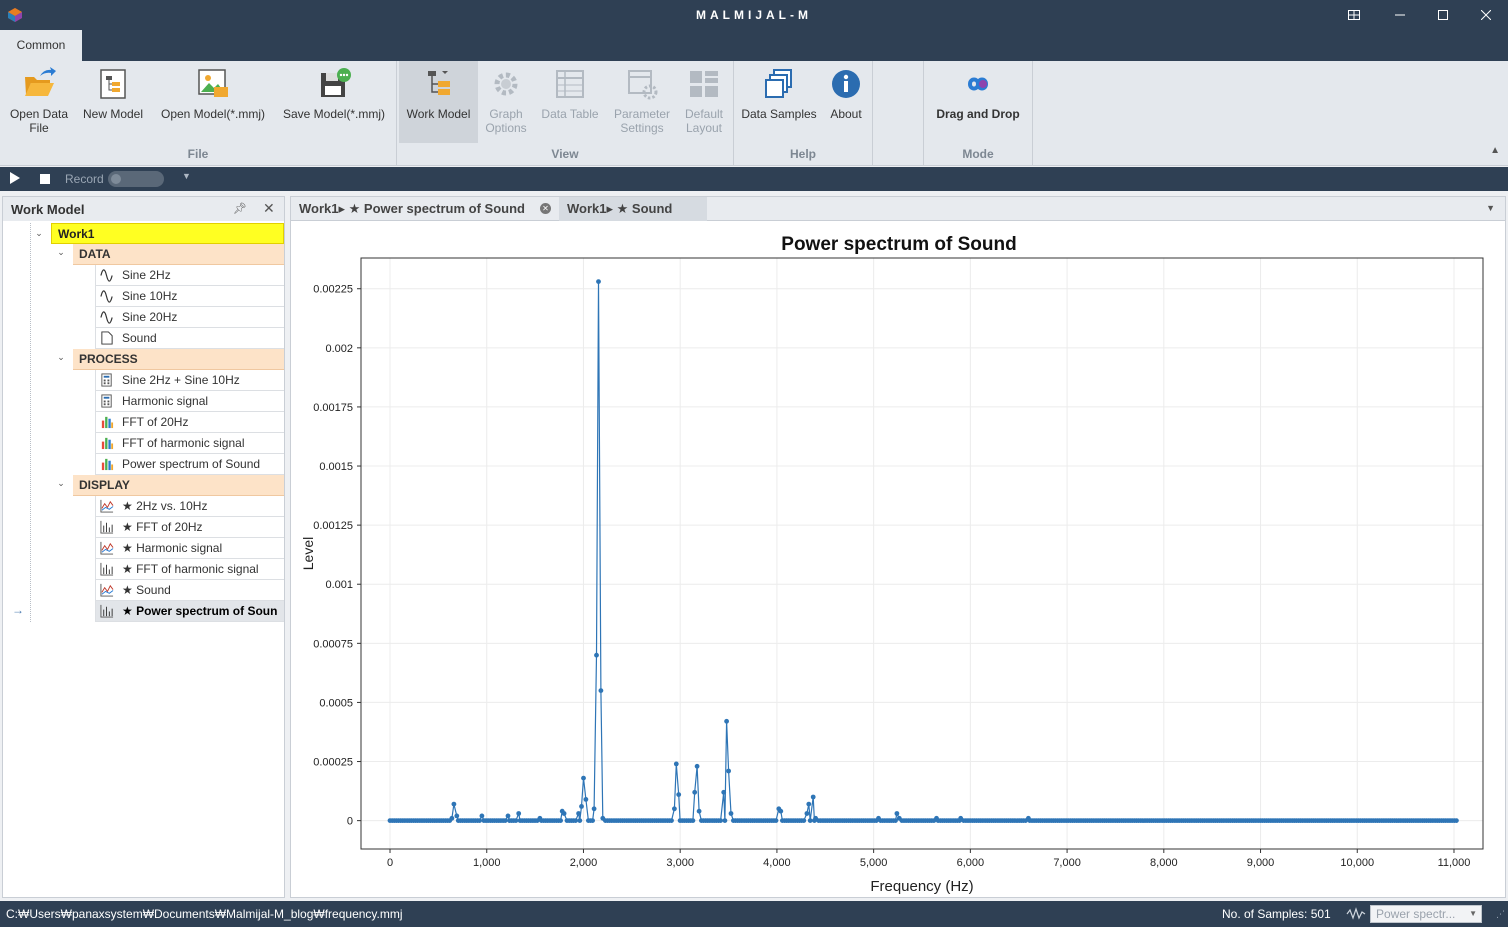  Describe the element at coordinates (150, 317) in the screenshot. I see `tree-item-label: Sine 20Hz` at that location.